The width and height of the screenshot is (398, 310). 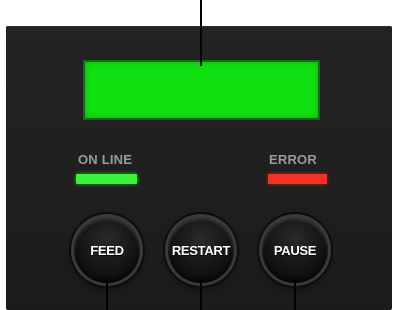 What do you see at coordinates (201, 294) in the screenshot?
I see `restart-callout-line` at bounding box center [201, 294].